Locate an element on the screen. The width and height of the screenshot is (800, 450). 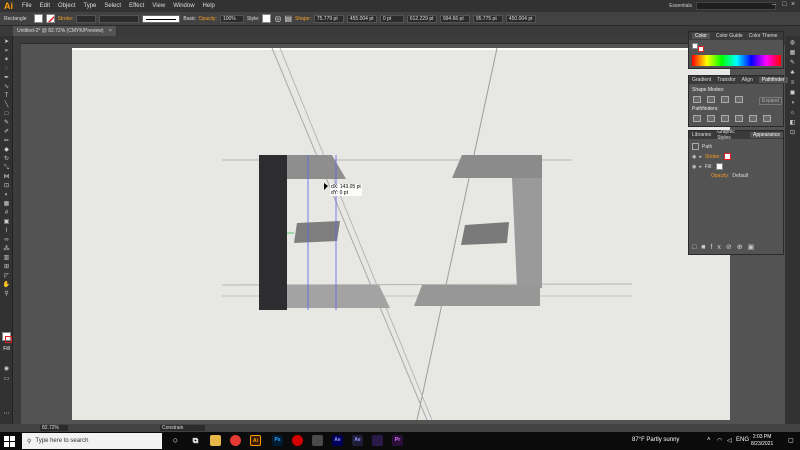
y-field: 95.775 pt is located at coordinates (487, 18).